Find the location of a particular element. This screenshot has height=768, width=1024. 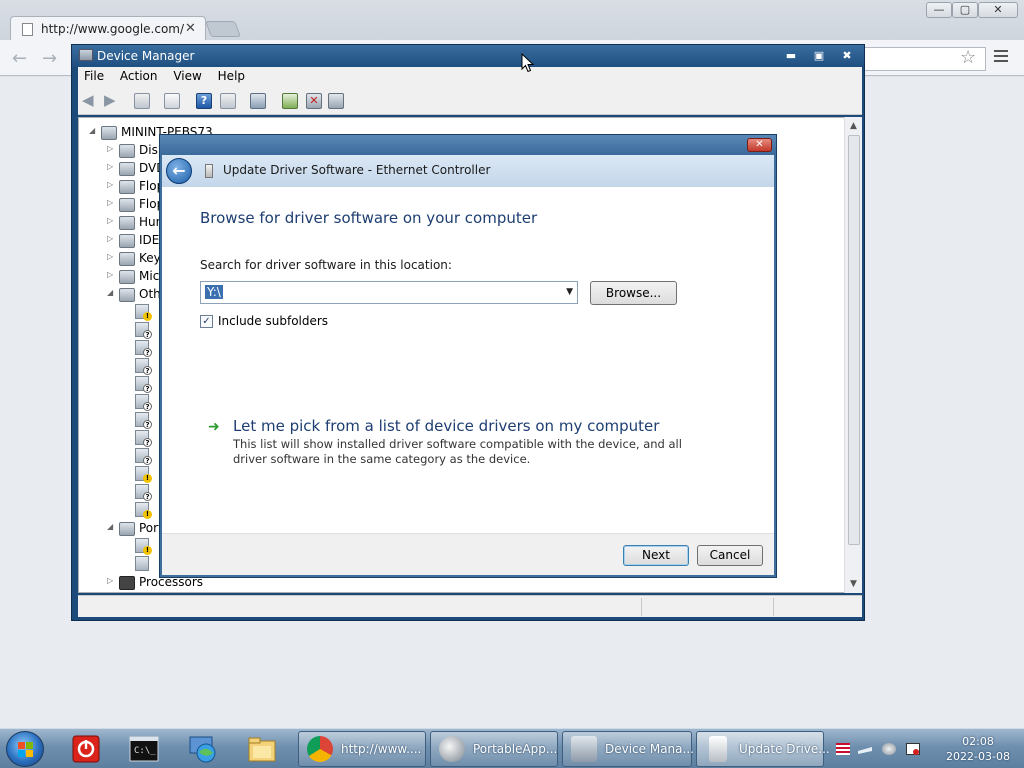

language-flag-icon is located at coordinates (843, 749).